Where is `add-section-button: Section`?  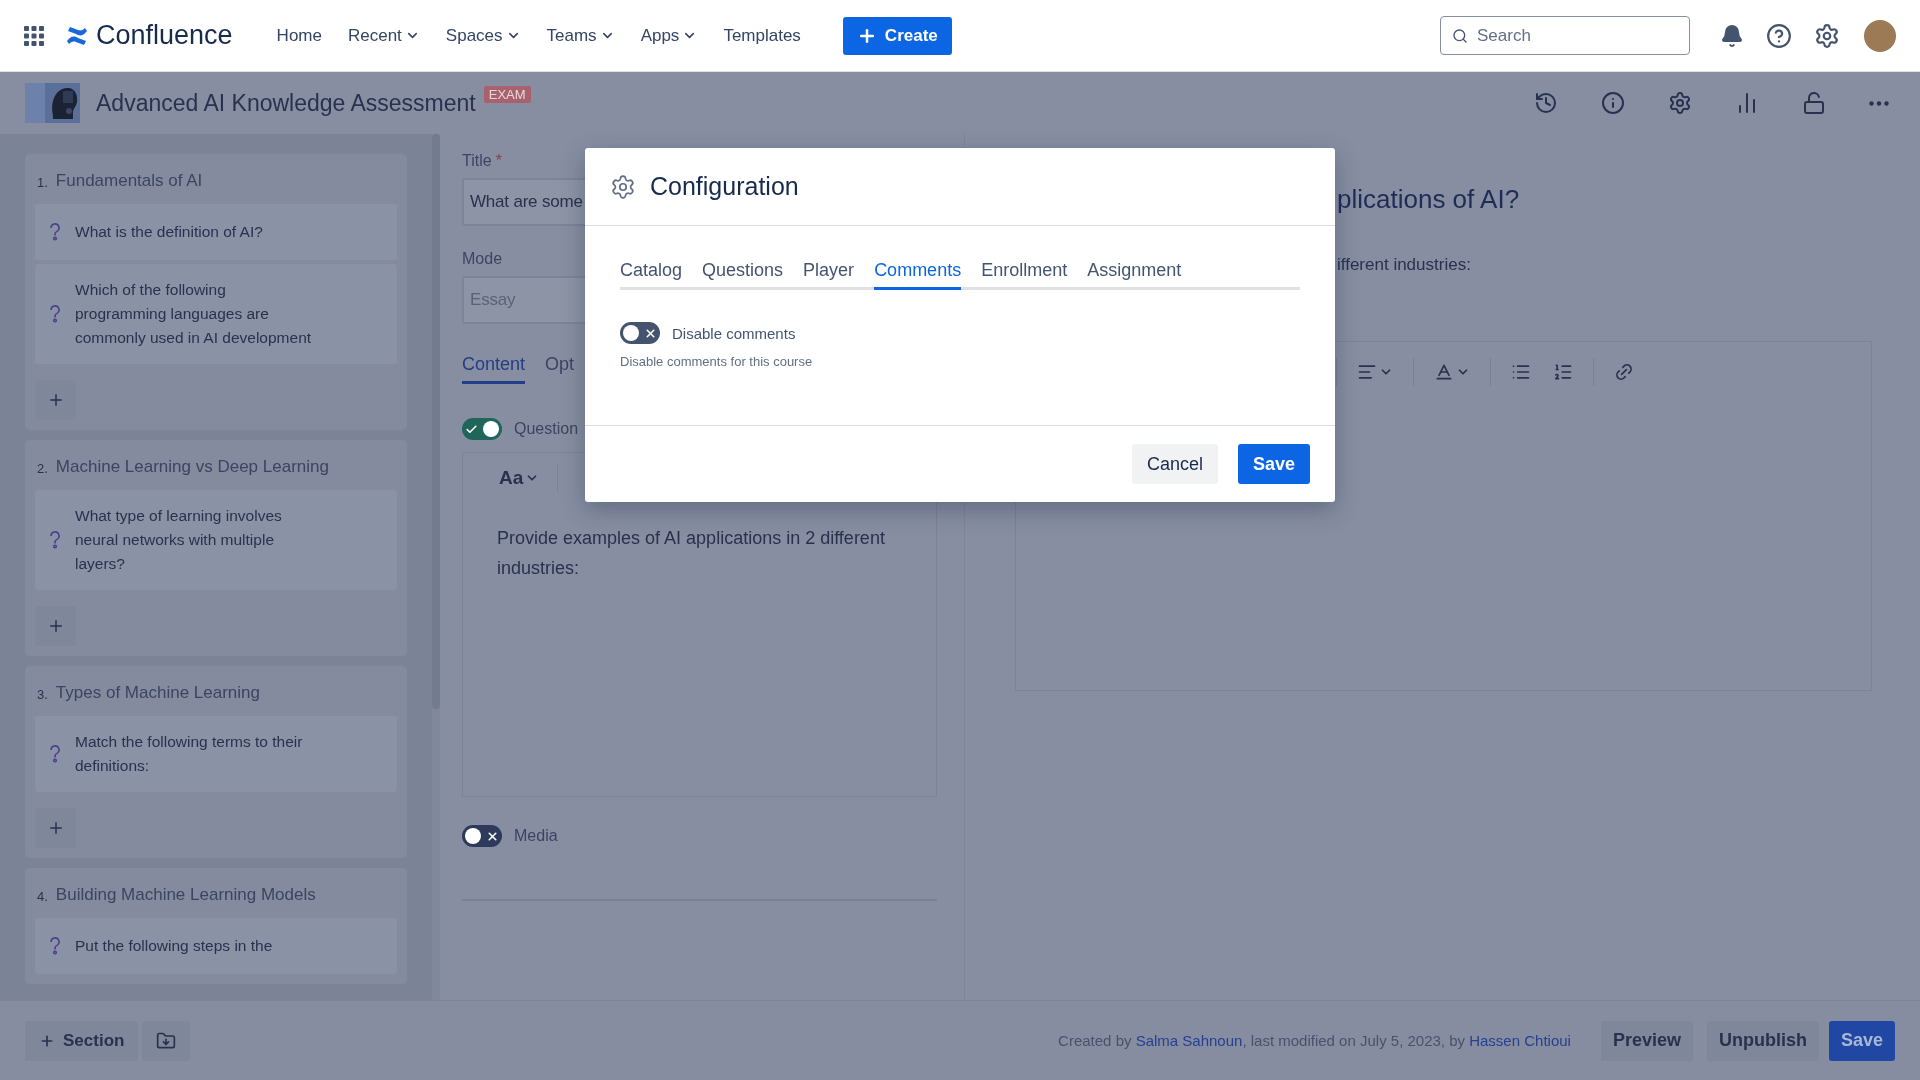
add-section-button: Section is located at coordinates (82, 1040).